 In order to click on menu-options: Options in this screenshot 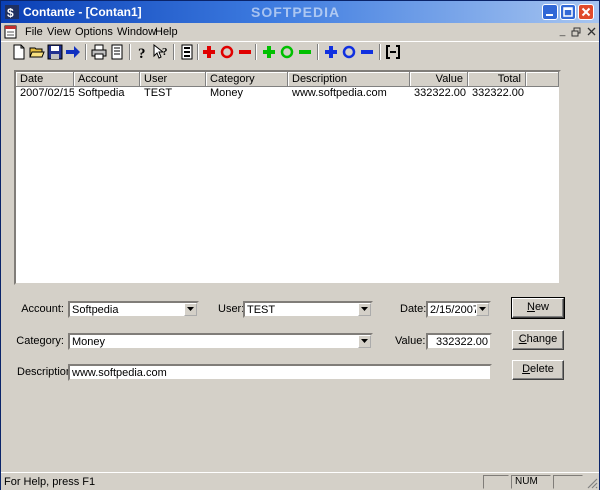, I will do `click(94, 32)`.